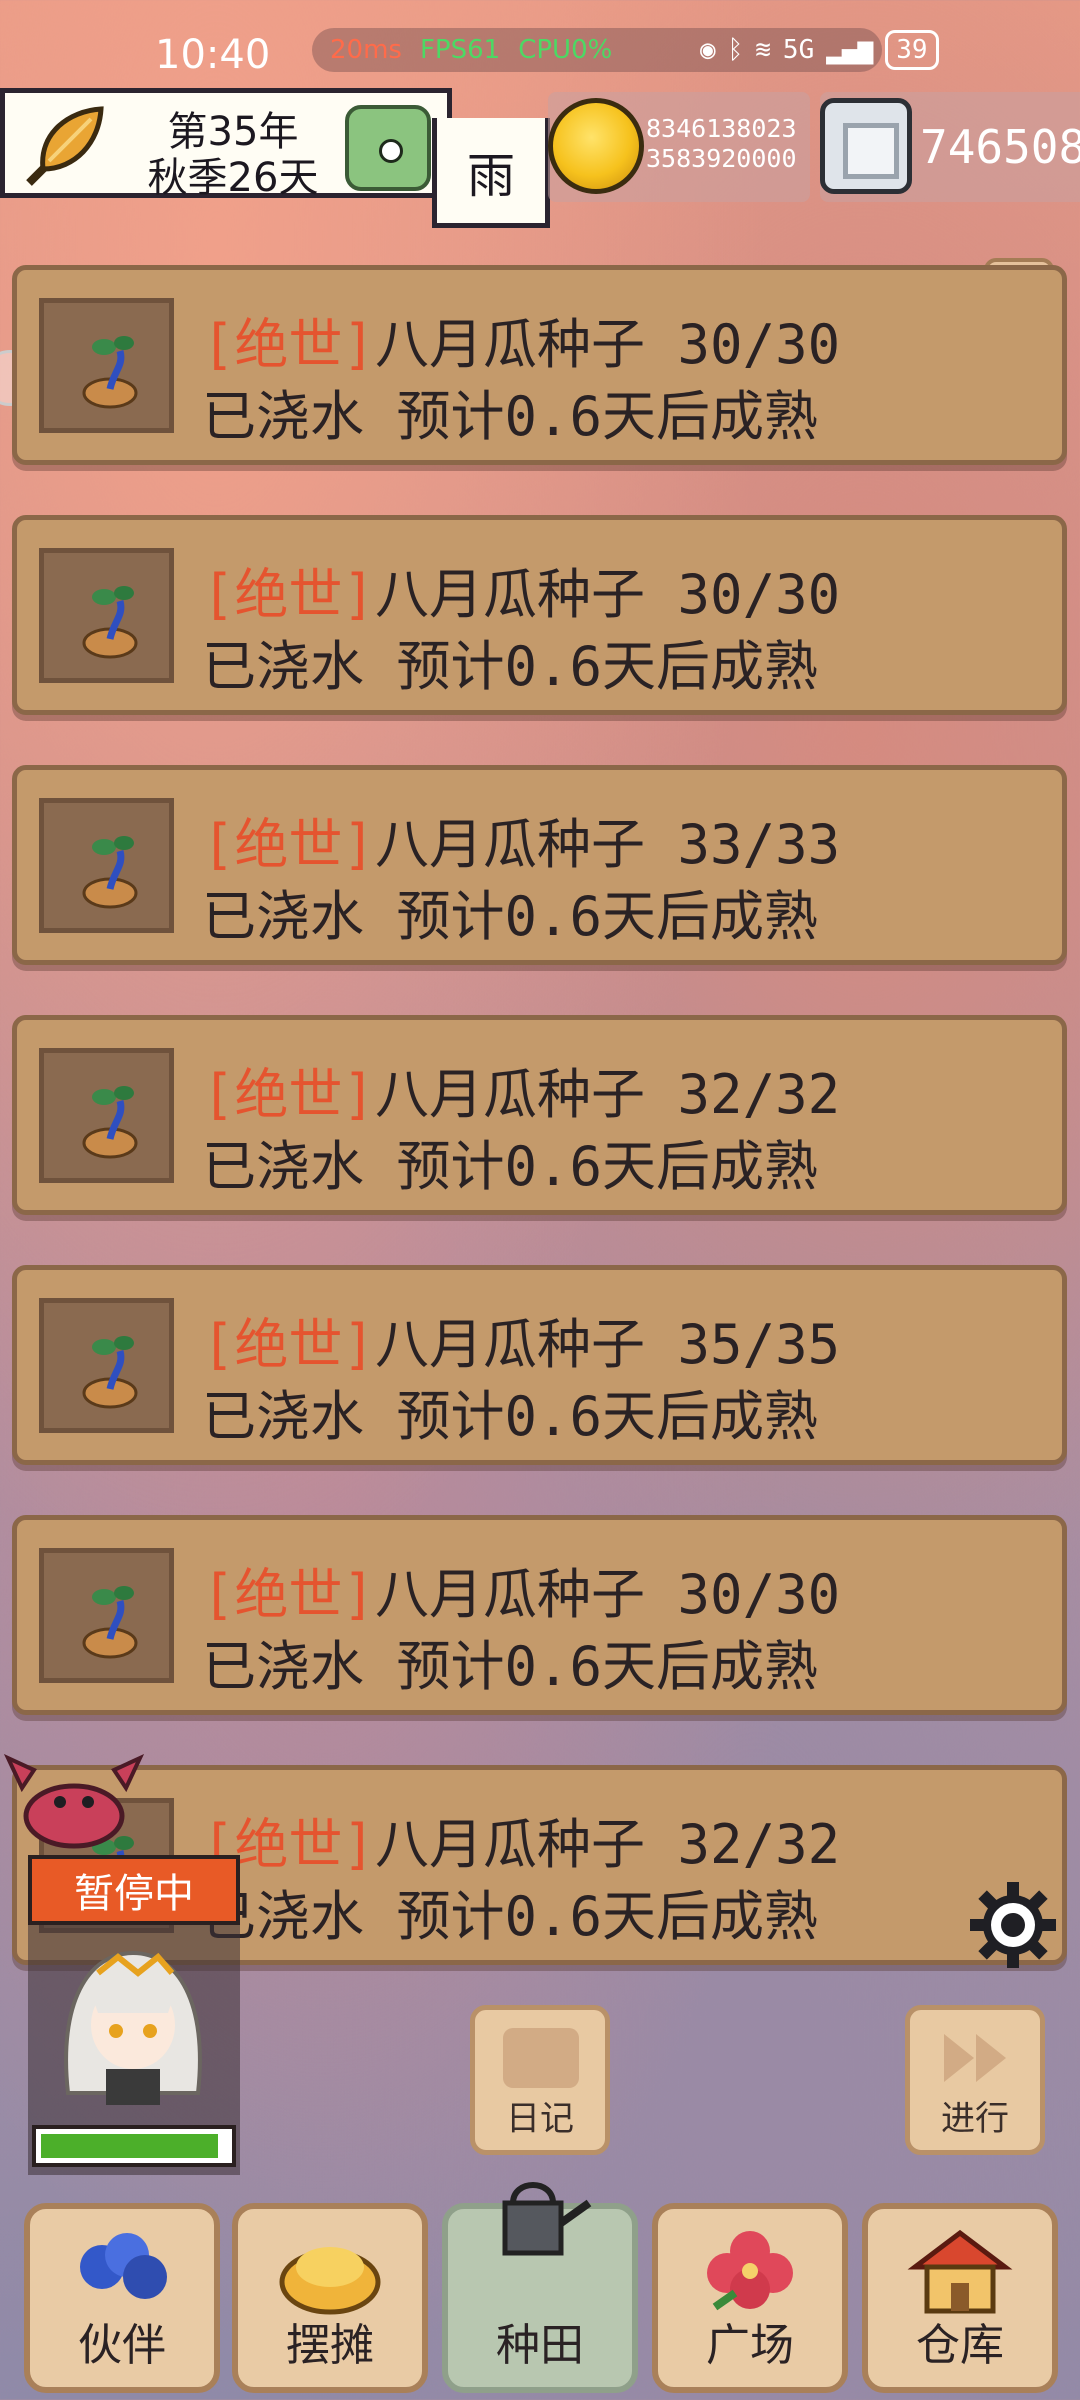 The image size is (1080, 2400). Describe the element at coordinates (547, 2219) in the screenshot. I see `watering-can-icon` at that location.